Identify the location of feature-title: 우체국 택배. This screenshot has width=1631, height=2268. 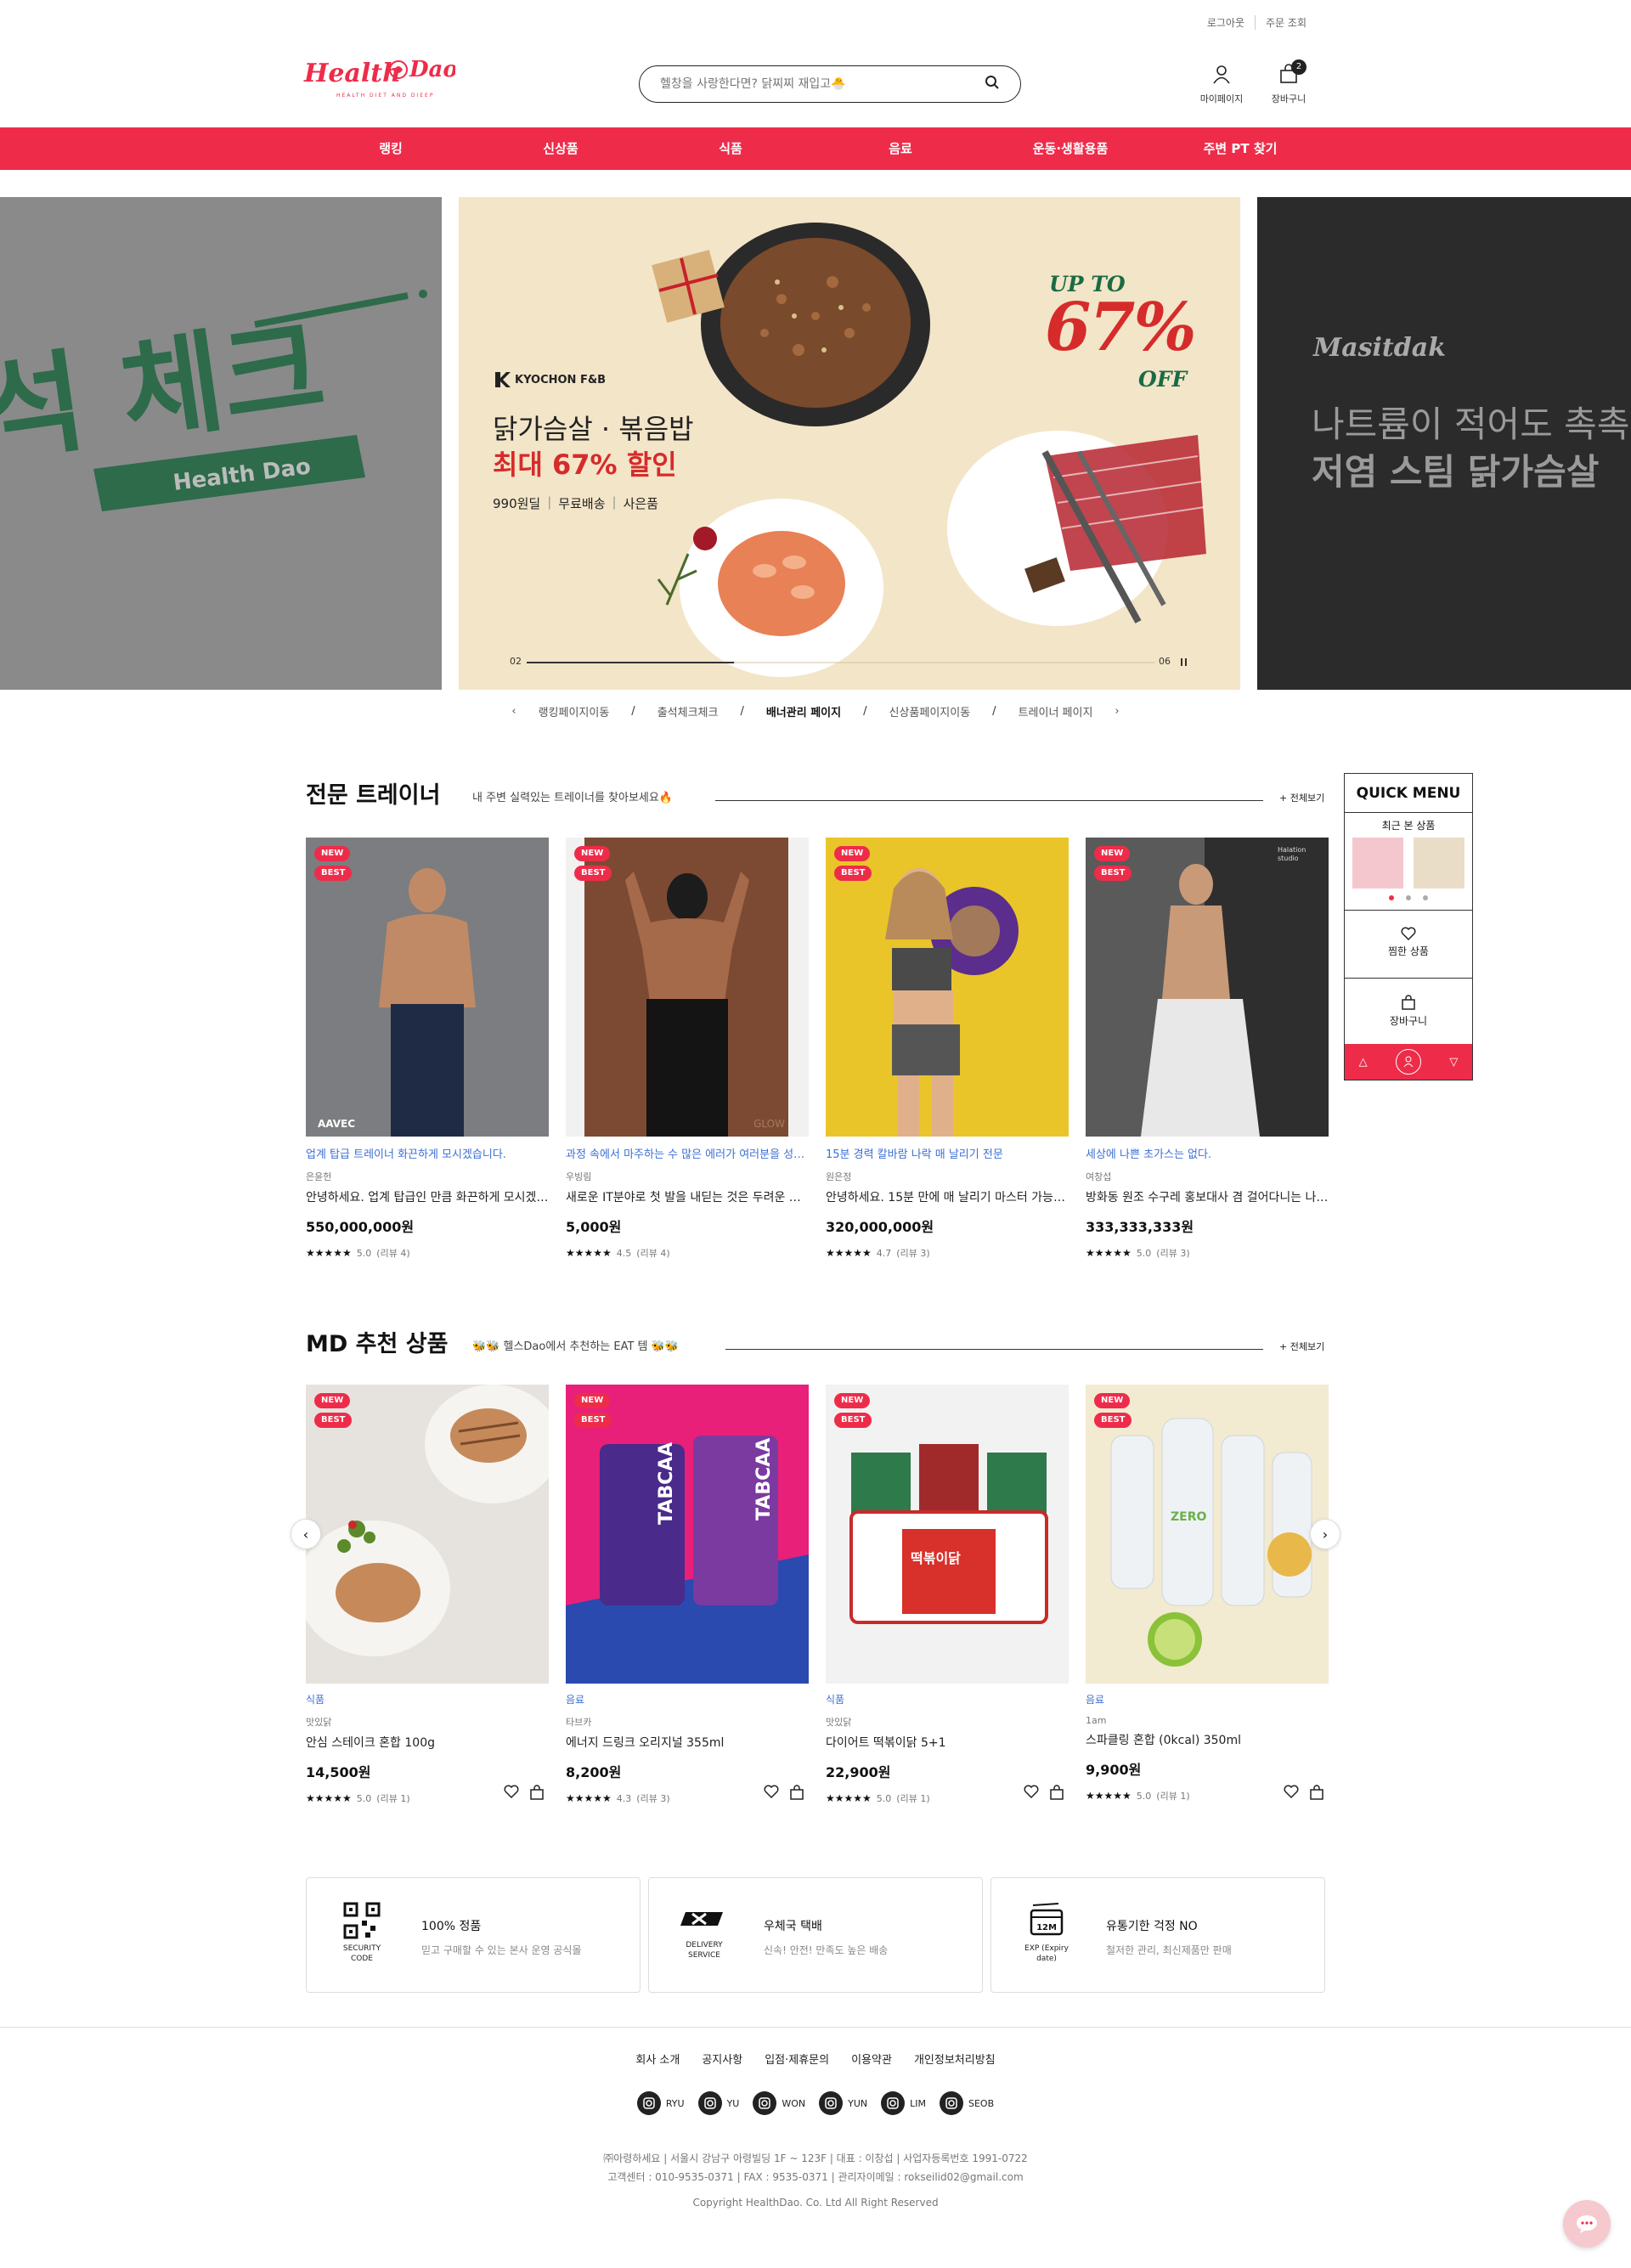
(793, 1926).